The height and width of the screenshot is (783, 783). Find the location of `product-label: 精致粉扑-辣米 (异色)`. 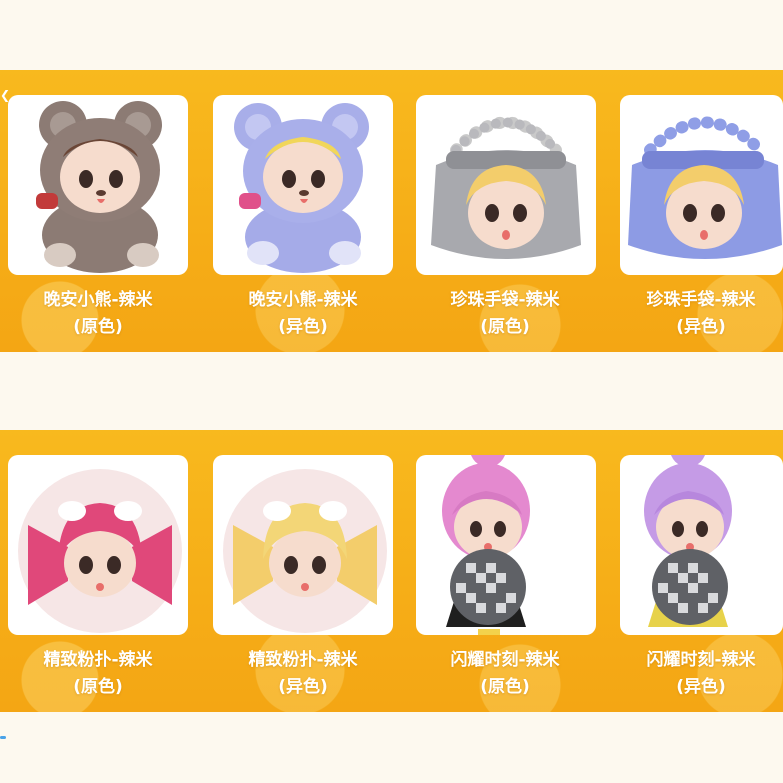

product-label: 精致粉扑-辣米 (异色) is located at coordinates (303, 674).